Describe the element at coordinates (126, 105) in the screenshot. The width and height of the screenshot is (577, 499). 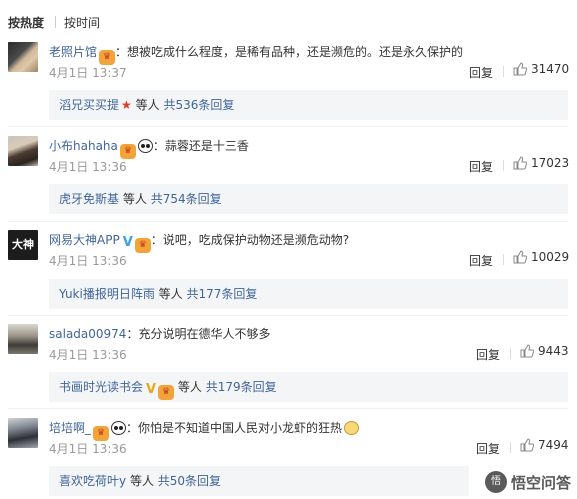
I see `star-icon: ★` at that location.